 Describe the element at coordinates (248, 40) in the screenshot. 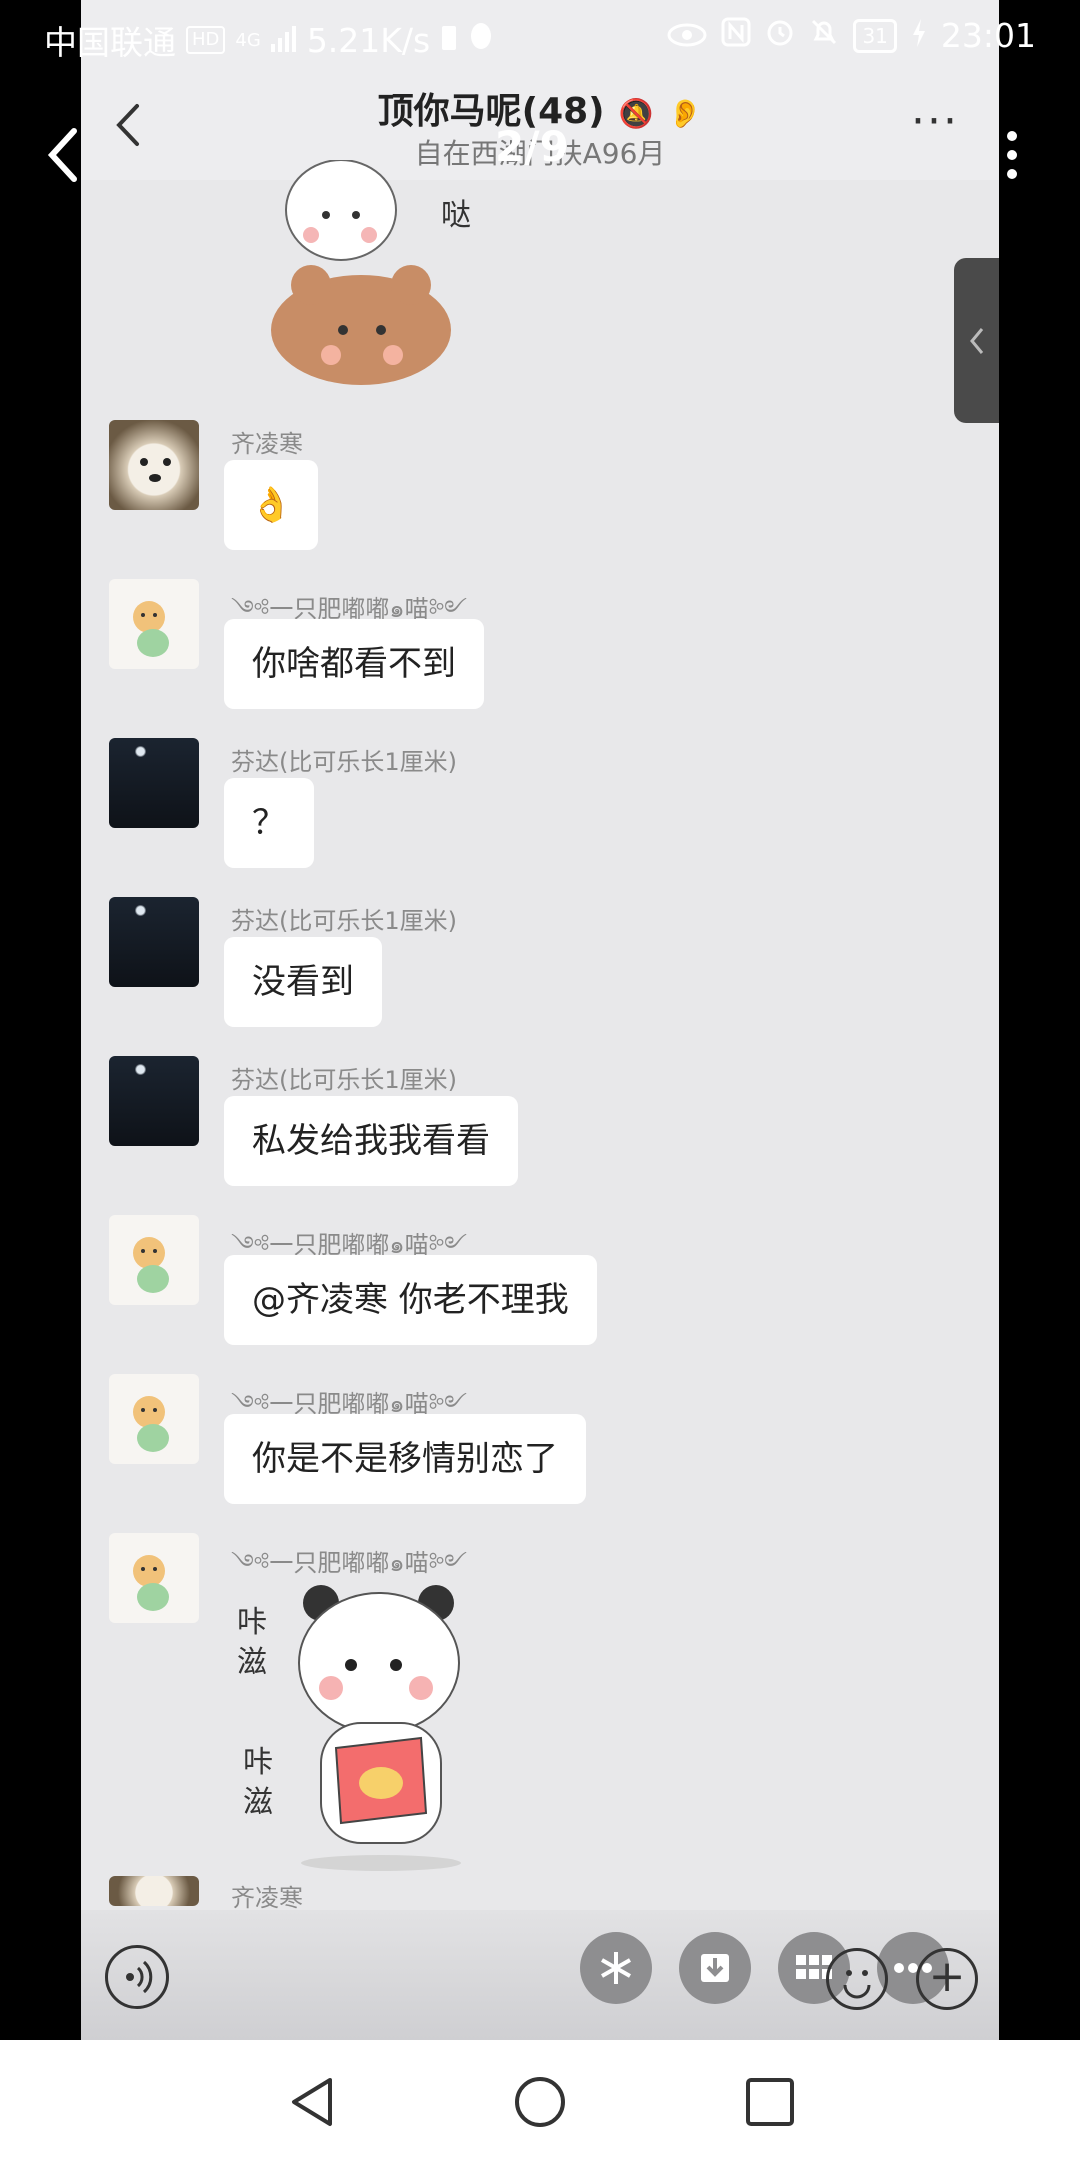

I see `net-gen-label: 4G` at that location.